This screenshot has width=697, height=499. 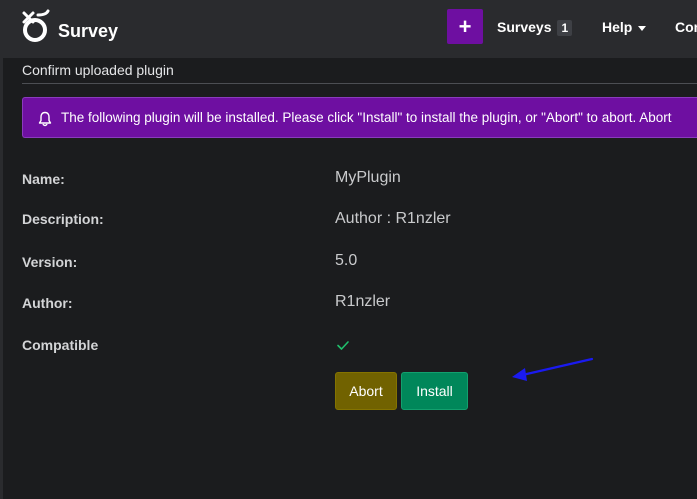 What do you see at coordinates (368, 177) in the screenshot?
I see `name-value: MyPlugin` at bounding box center [368, 177].